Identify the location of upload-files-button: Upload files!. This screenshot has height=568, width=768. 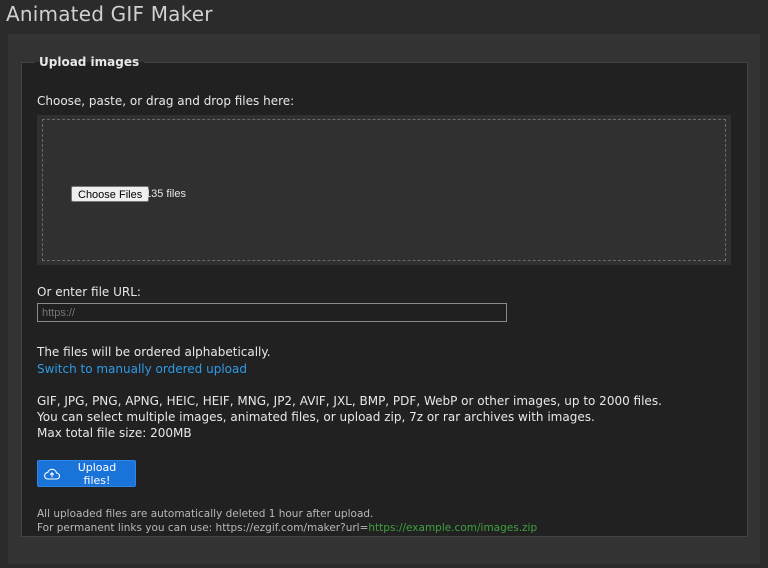
(86, 473).